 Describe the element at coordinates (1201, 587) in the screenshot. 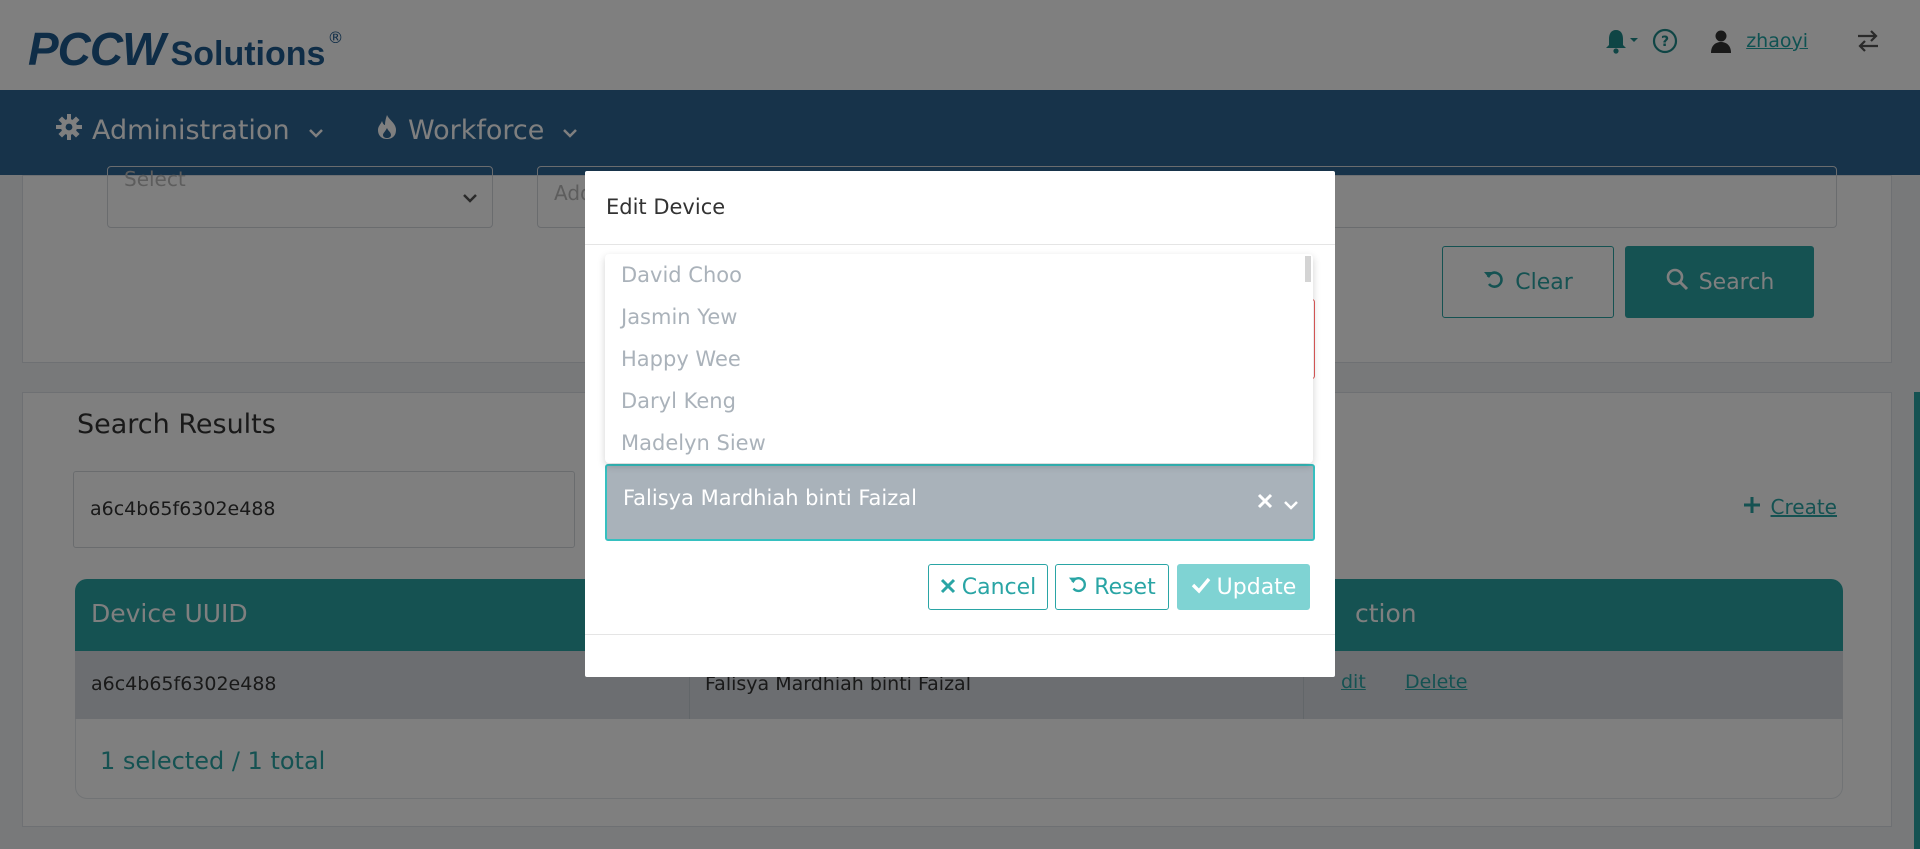

I see `checkmark-icon` at that location.